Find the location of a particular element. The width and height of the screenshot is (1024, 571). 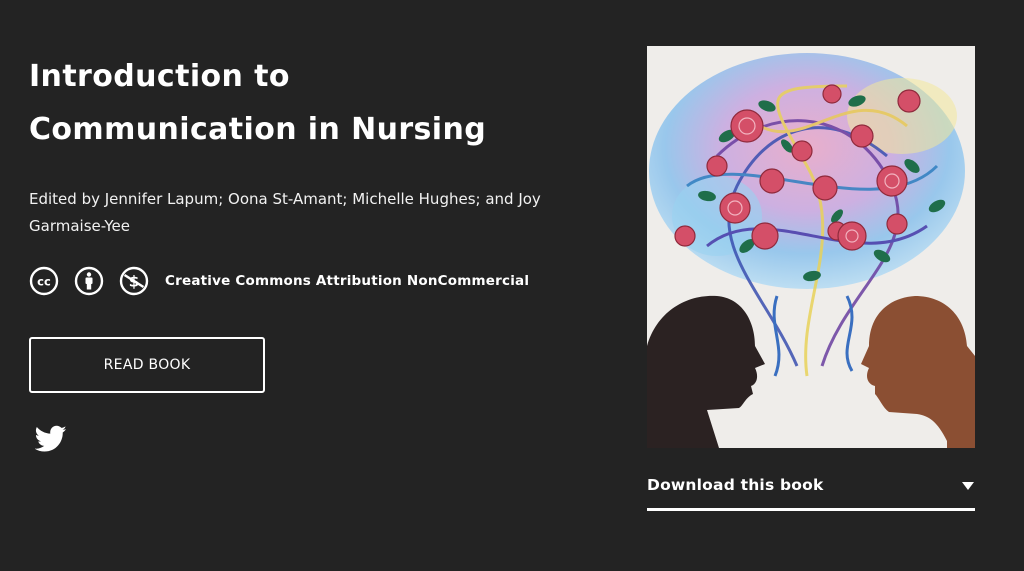

download-label: Download this book is located at coordinates (735, 485).